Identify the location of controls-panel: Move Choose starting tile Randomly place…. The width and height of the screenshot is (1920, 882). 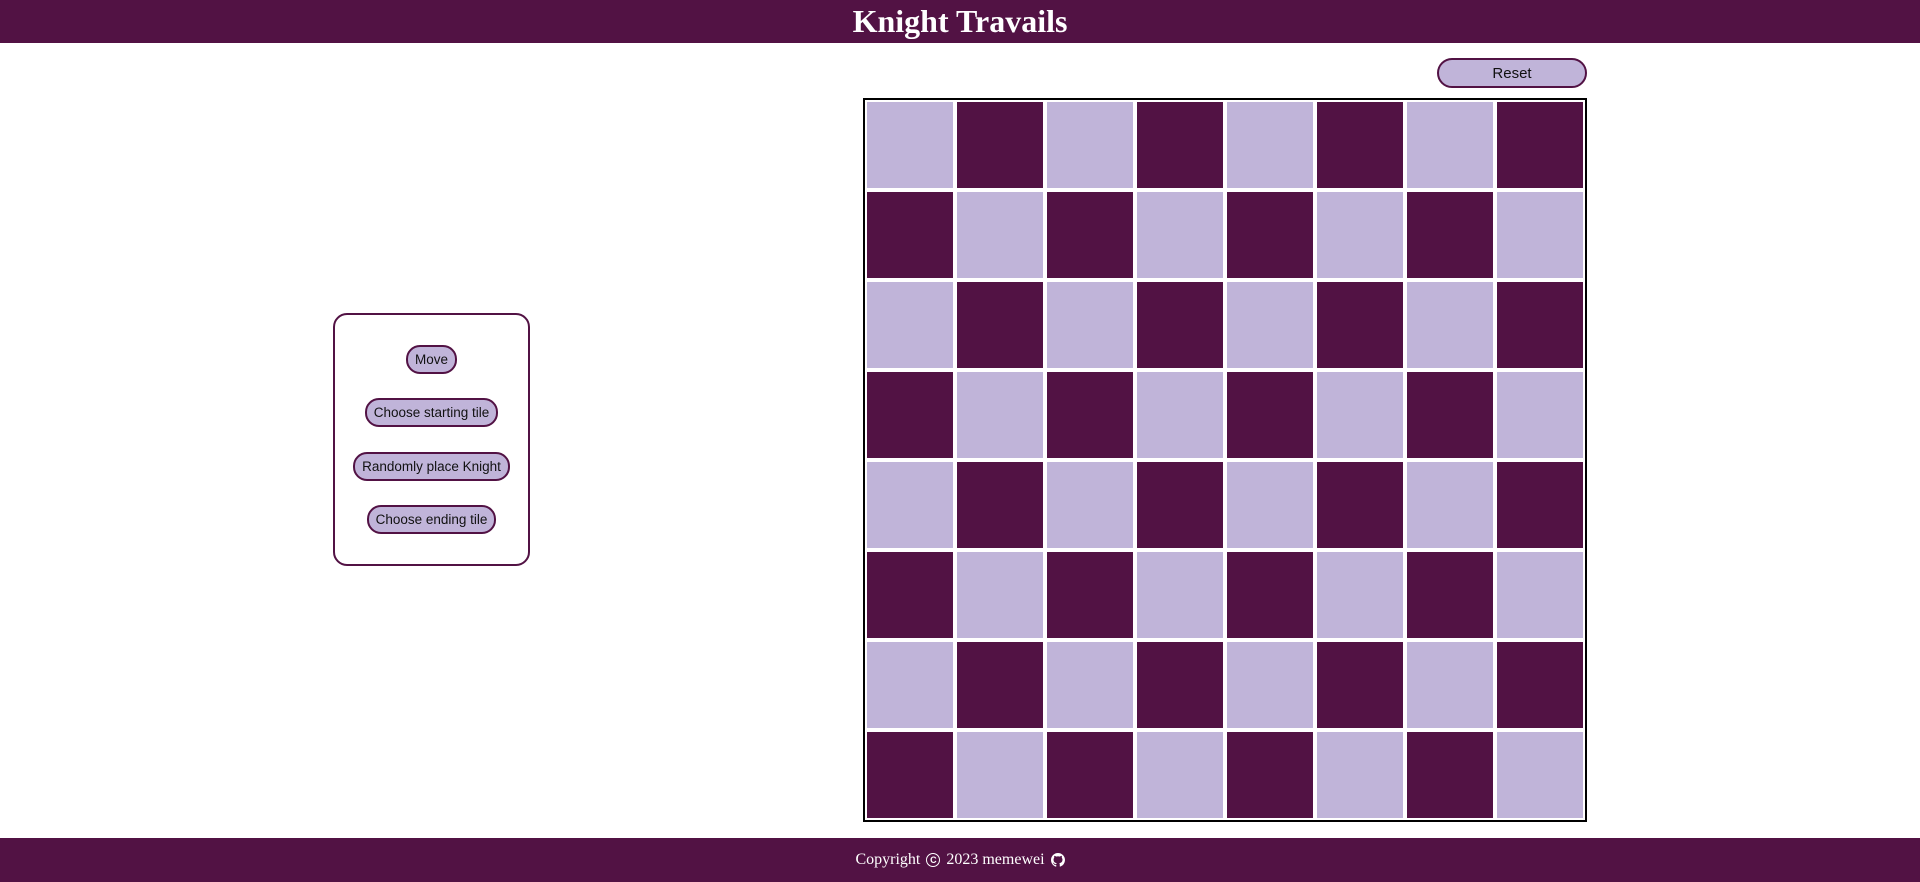
(431, 439).